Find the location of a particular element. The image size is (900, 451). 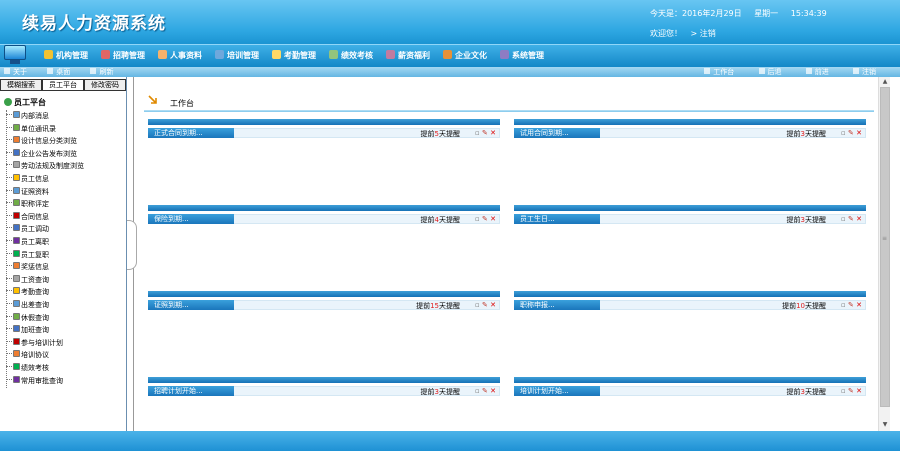

tree-item: 员工复职 is located at coordinates (27, 254).